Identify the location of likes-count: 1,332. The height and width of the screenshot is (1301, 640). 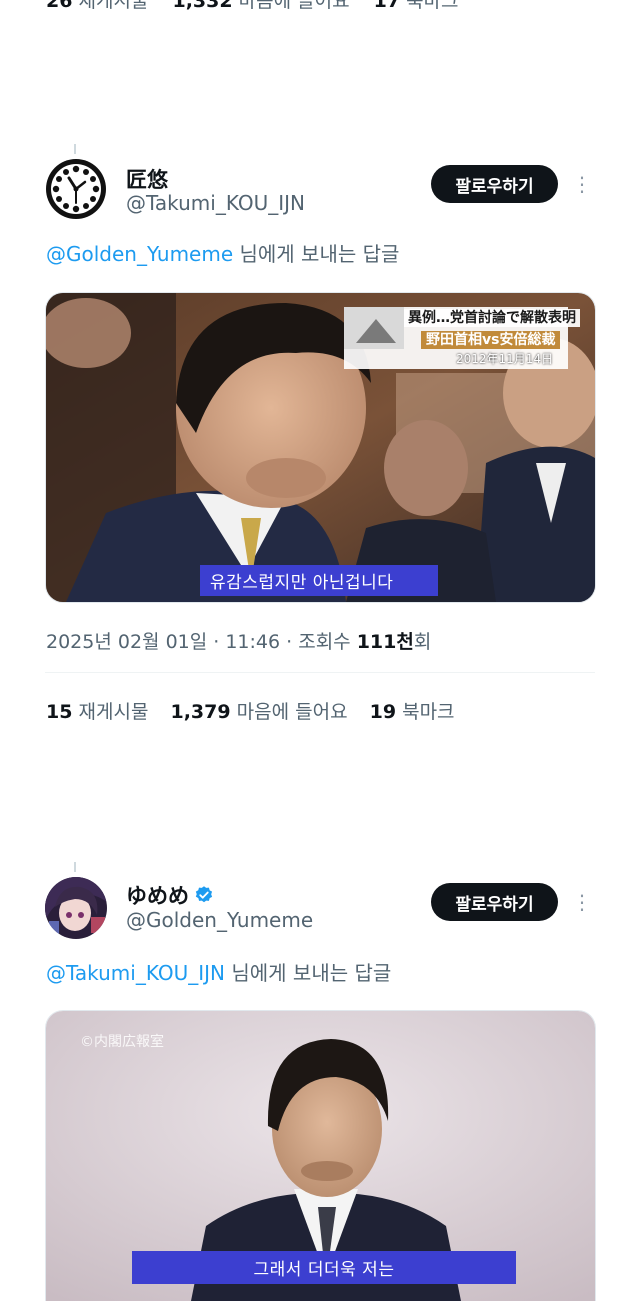
(202, 6).